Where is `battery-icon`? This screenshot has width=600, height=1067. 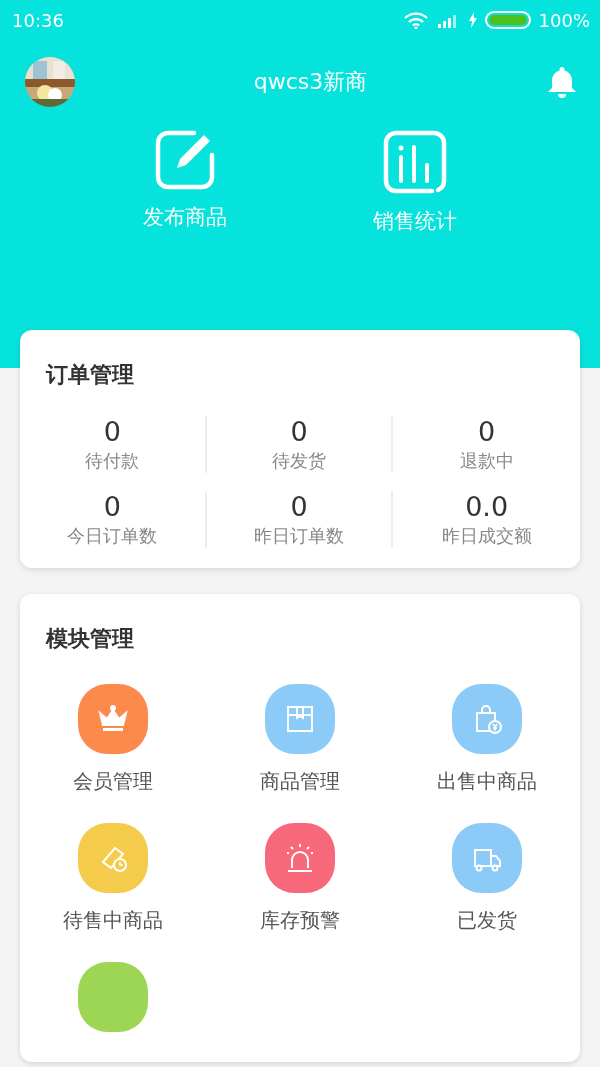 battery-icon is located at coordinates (507, 20).